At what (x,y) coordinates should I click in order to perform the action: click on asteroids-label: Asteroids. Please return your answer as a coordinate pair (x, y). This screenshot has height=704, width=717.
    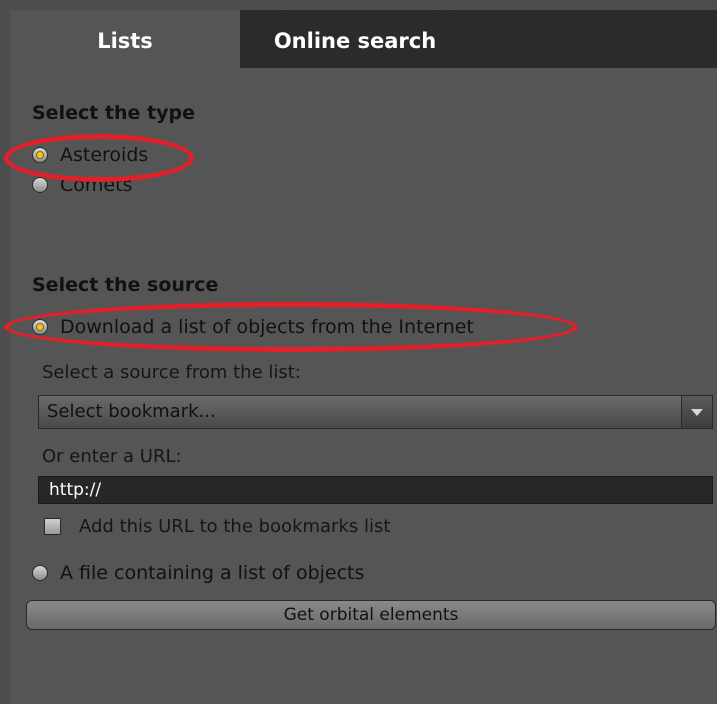
    Looking at the image, I should click on (104, 155).